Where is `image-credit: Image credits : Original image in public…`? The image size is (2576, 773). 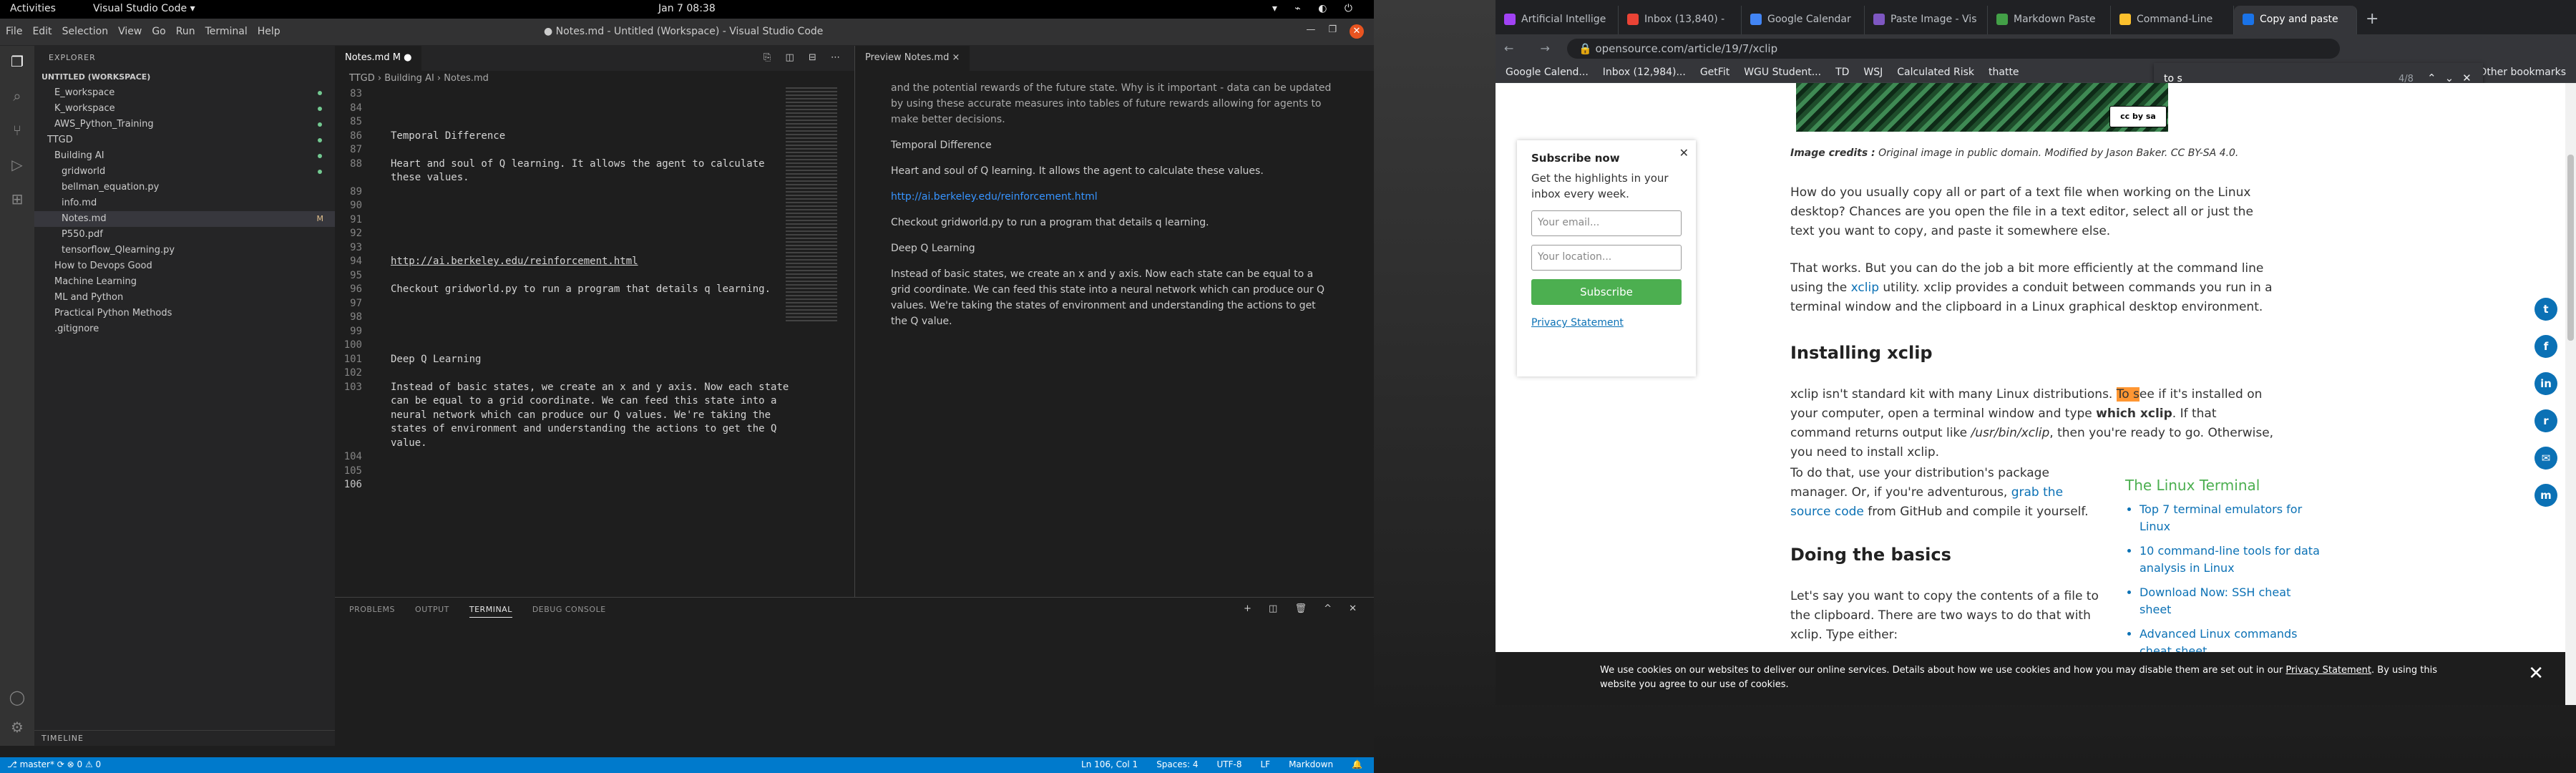 image-credit: Image credits : Original image in public… is located at coordinates (2014, 153).